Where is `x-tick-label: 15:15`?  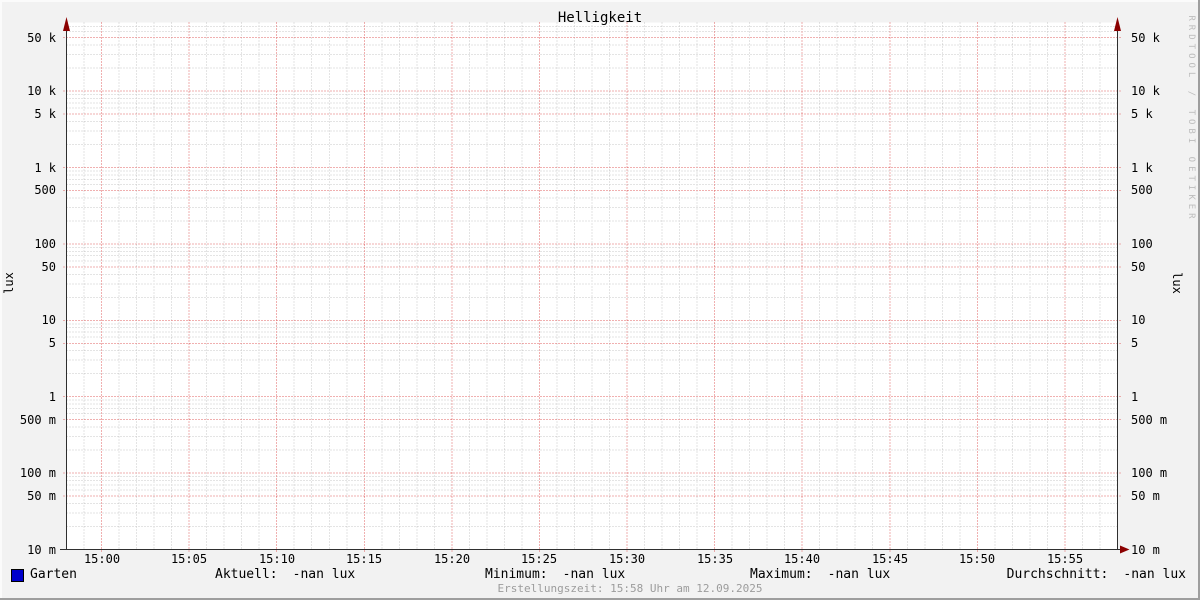 x-tick-label: 15:15 is located at coordinates (364, 559).